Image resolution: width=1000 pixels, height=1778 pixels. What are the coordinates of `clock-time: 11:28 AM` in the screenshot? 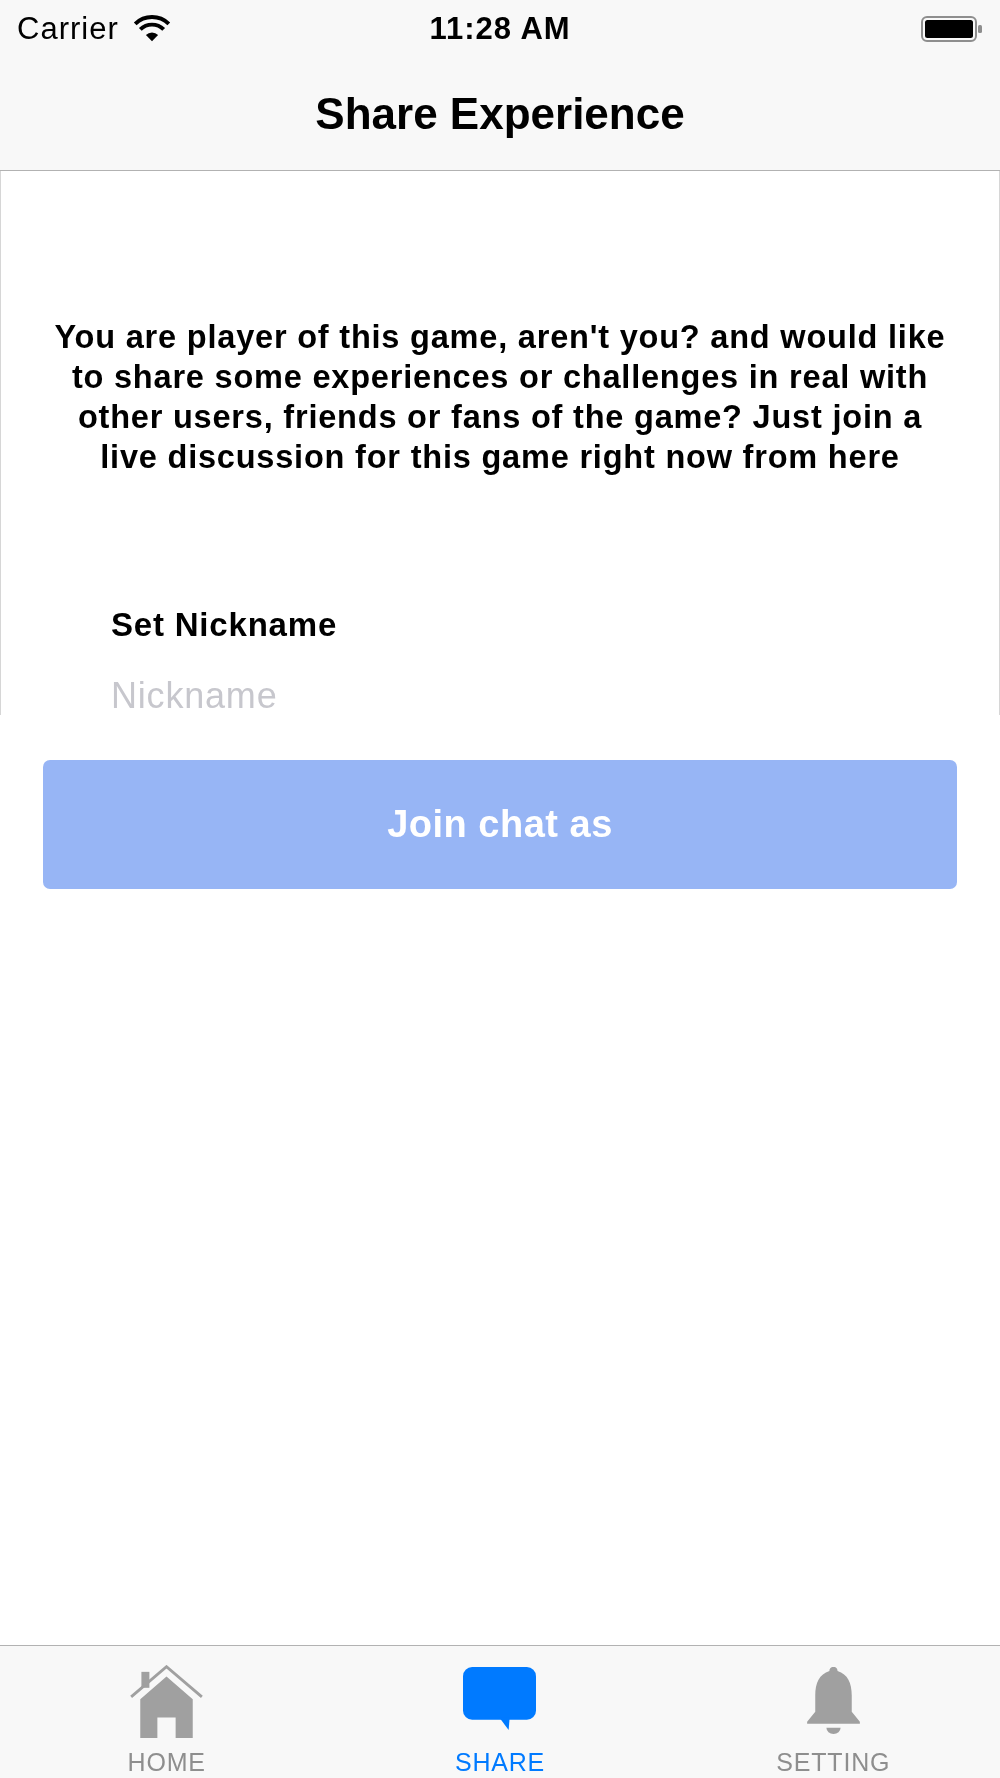 It's located at (500, 28).